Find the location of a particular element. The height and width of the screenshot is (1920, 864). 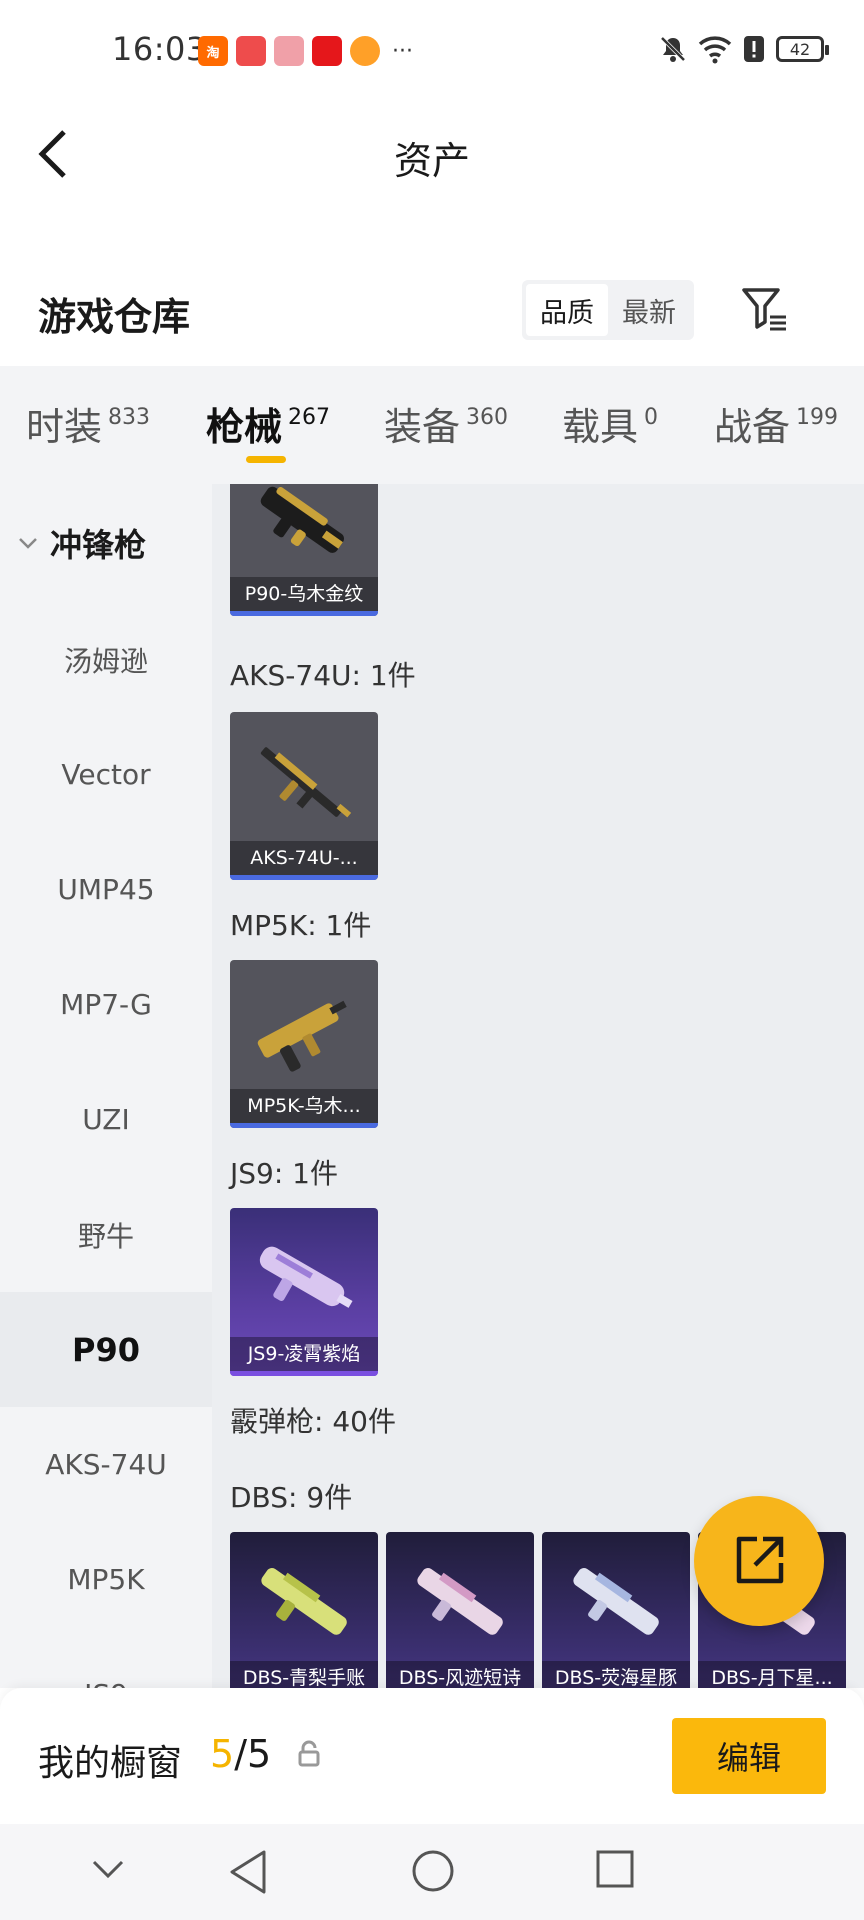

nav-header: 资产 is located at coordinates (432, 154).